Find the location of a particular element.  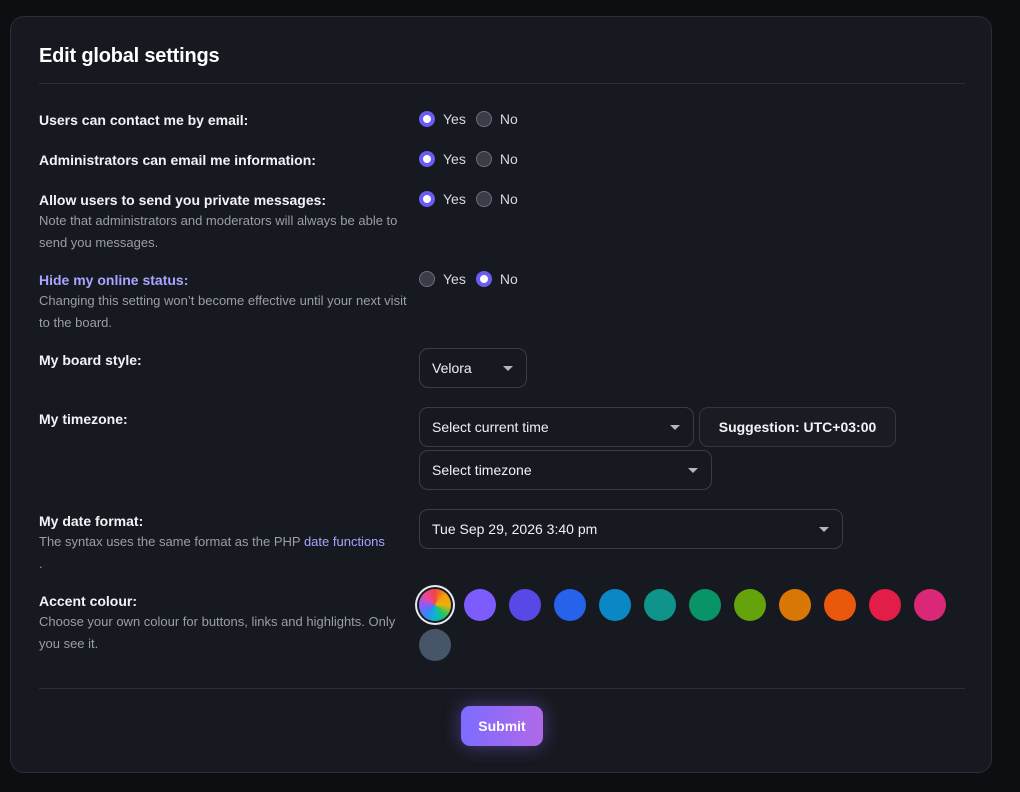

board-style-label: My board style: is located at coordinates (90, 360).